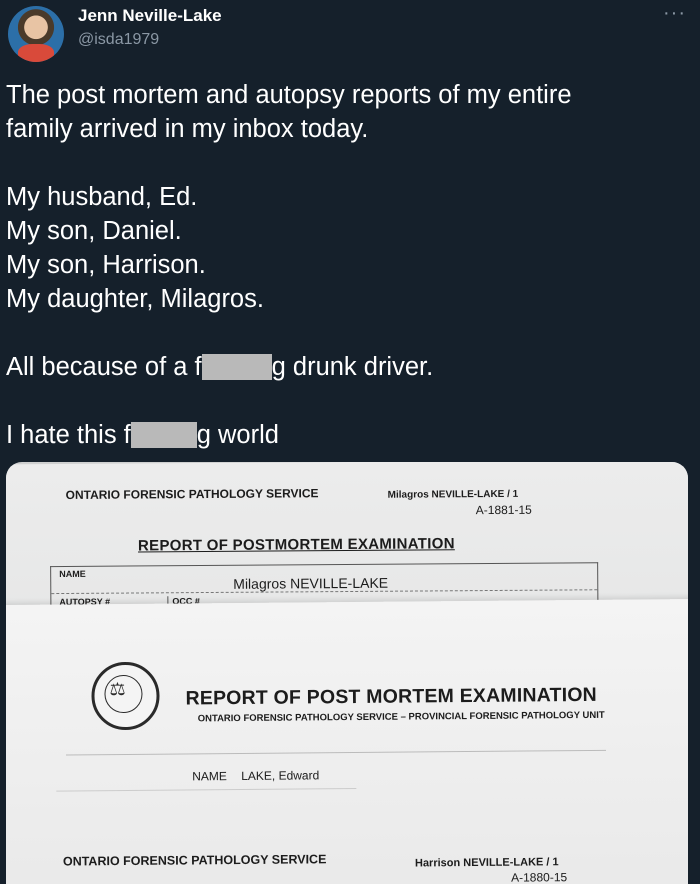 Image resolution: width=700 pixels, height=884 pixels. I want to click on patient-label: Harrison NEVILLE-LAKE / 1, so click(486, 863).